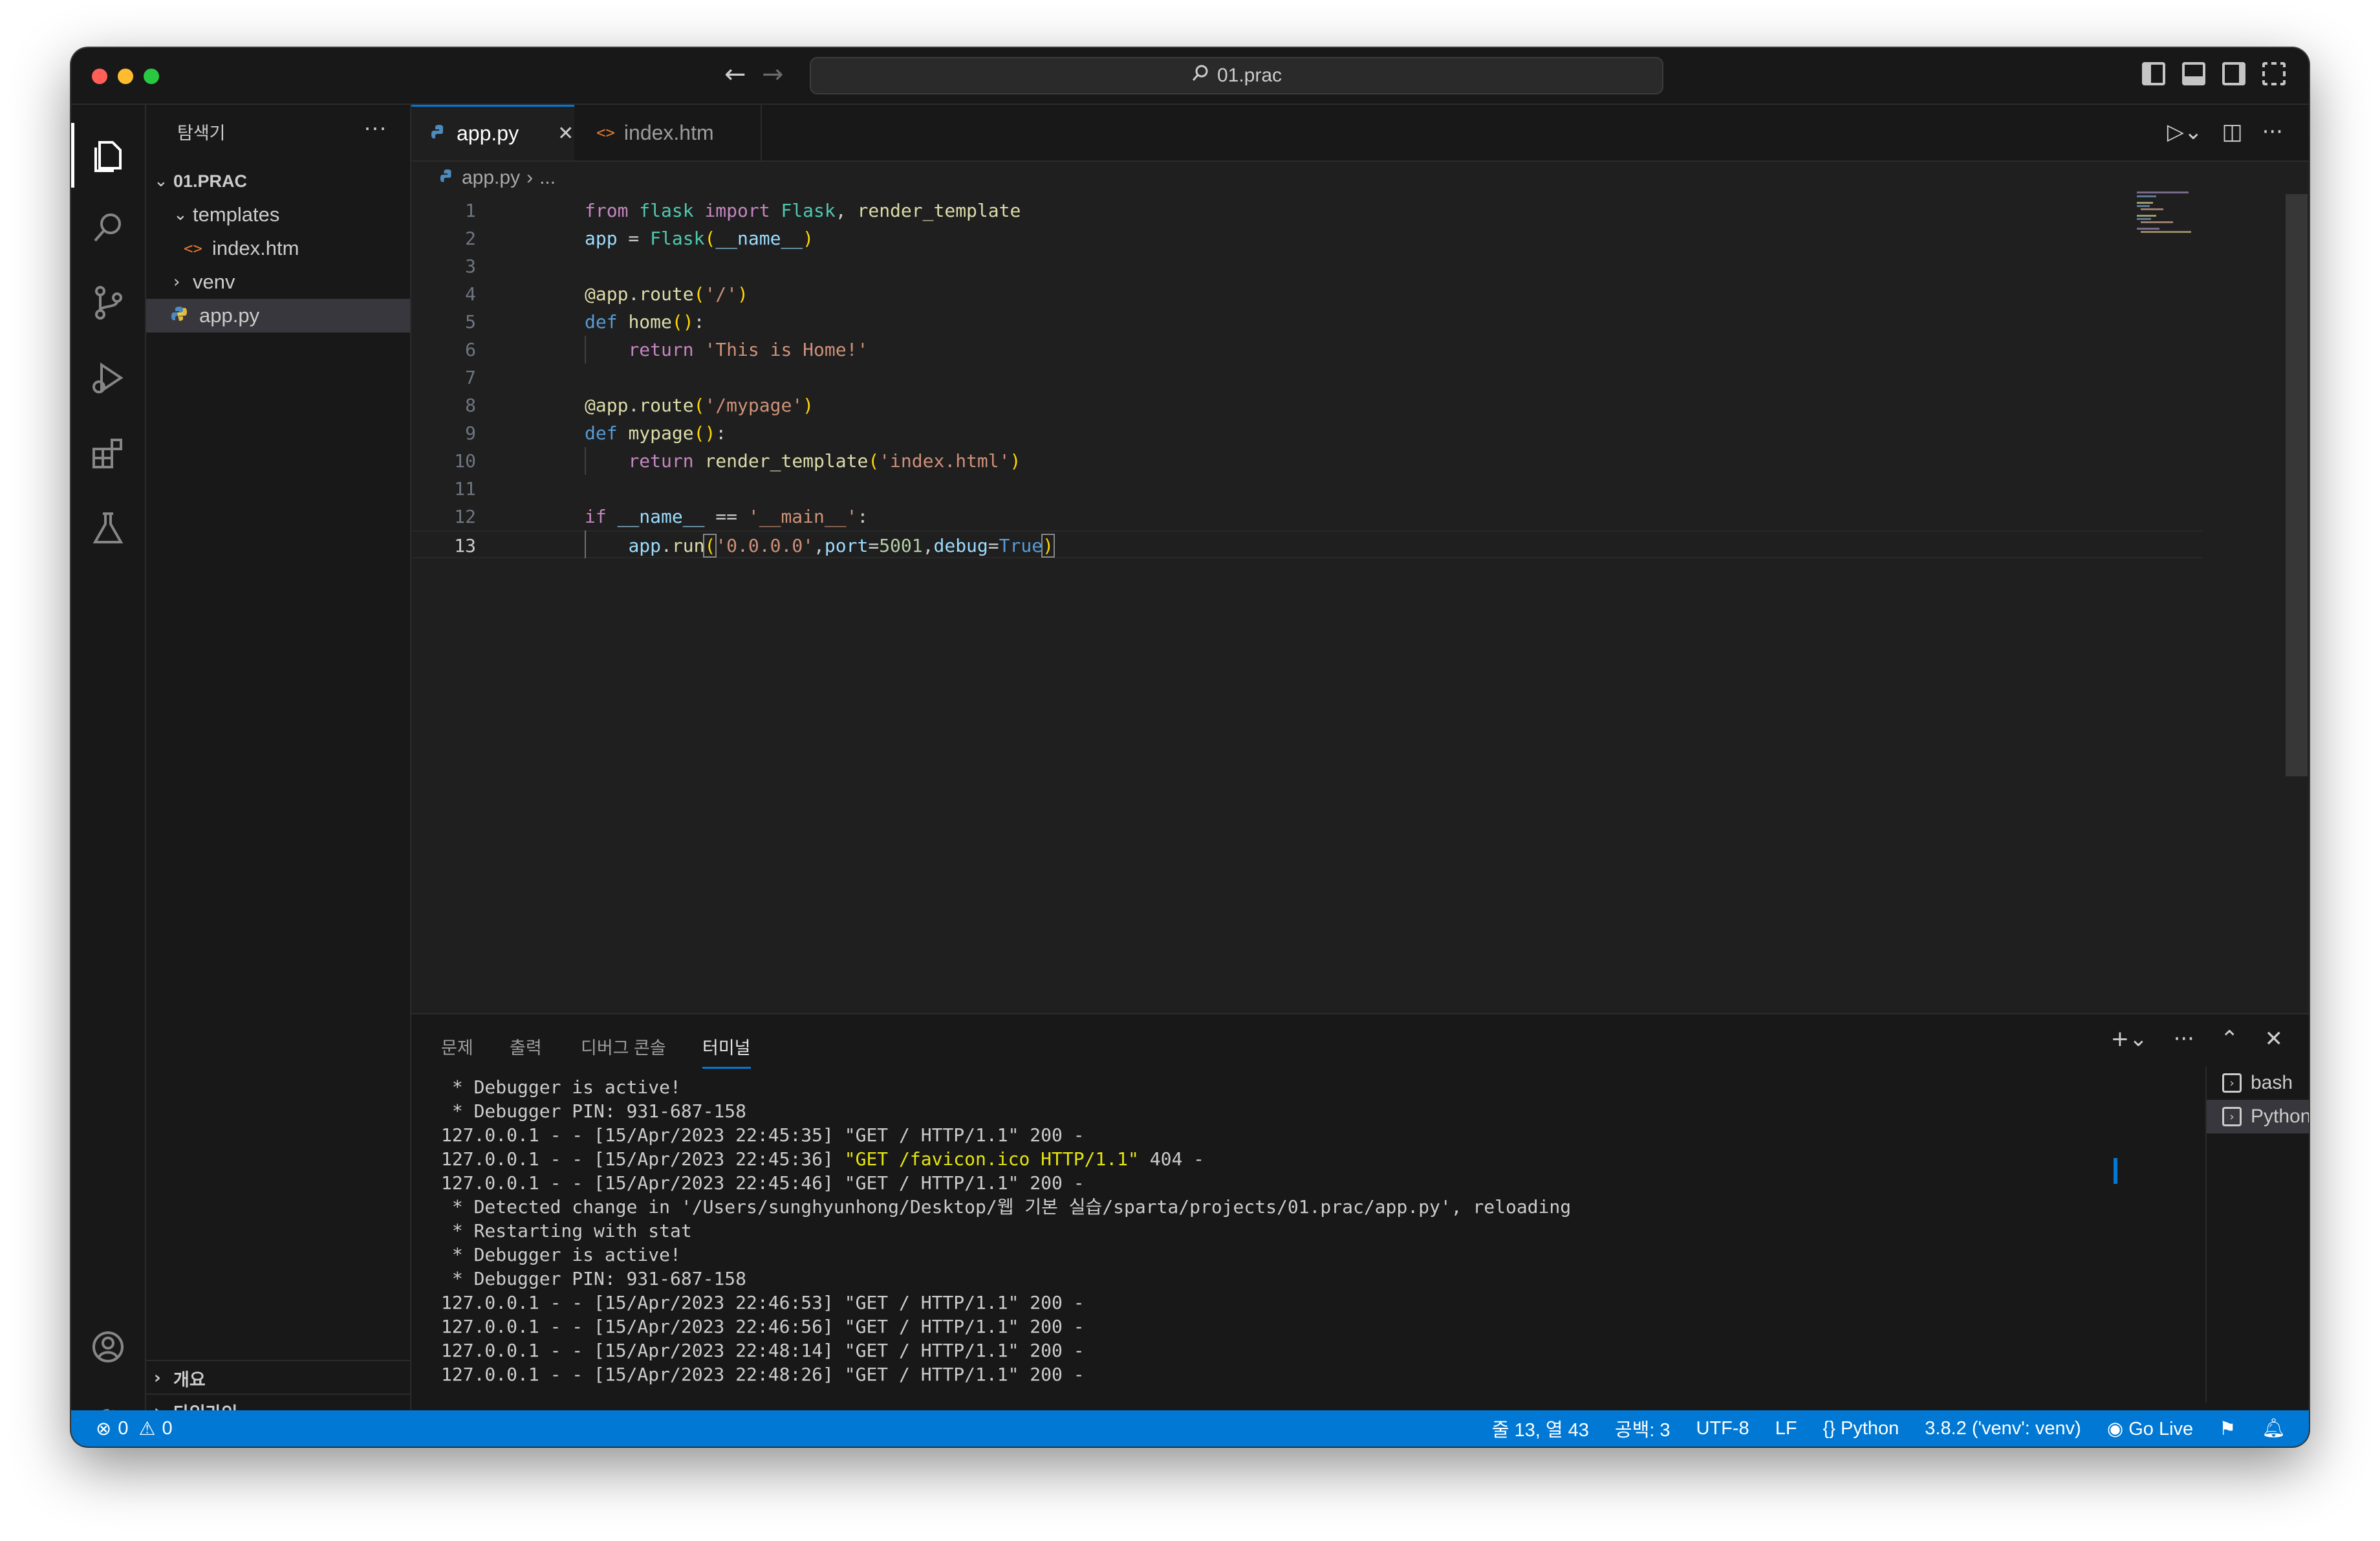 The height and width of the screenshot is (1541, 2380). What do you see at coordinates (125, 76) in the screenshot?
I see `minimize-window-button` at bounding box center [125, 76].